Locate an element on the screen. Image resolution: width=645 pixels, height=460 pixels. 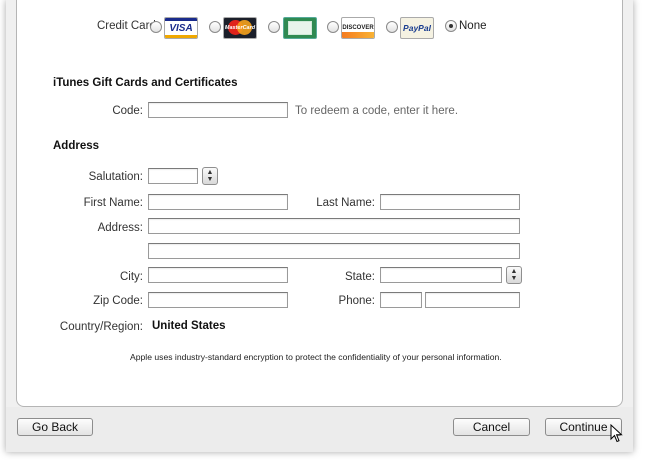
gift-code-input is located at coordinates (218, 110).